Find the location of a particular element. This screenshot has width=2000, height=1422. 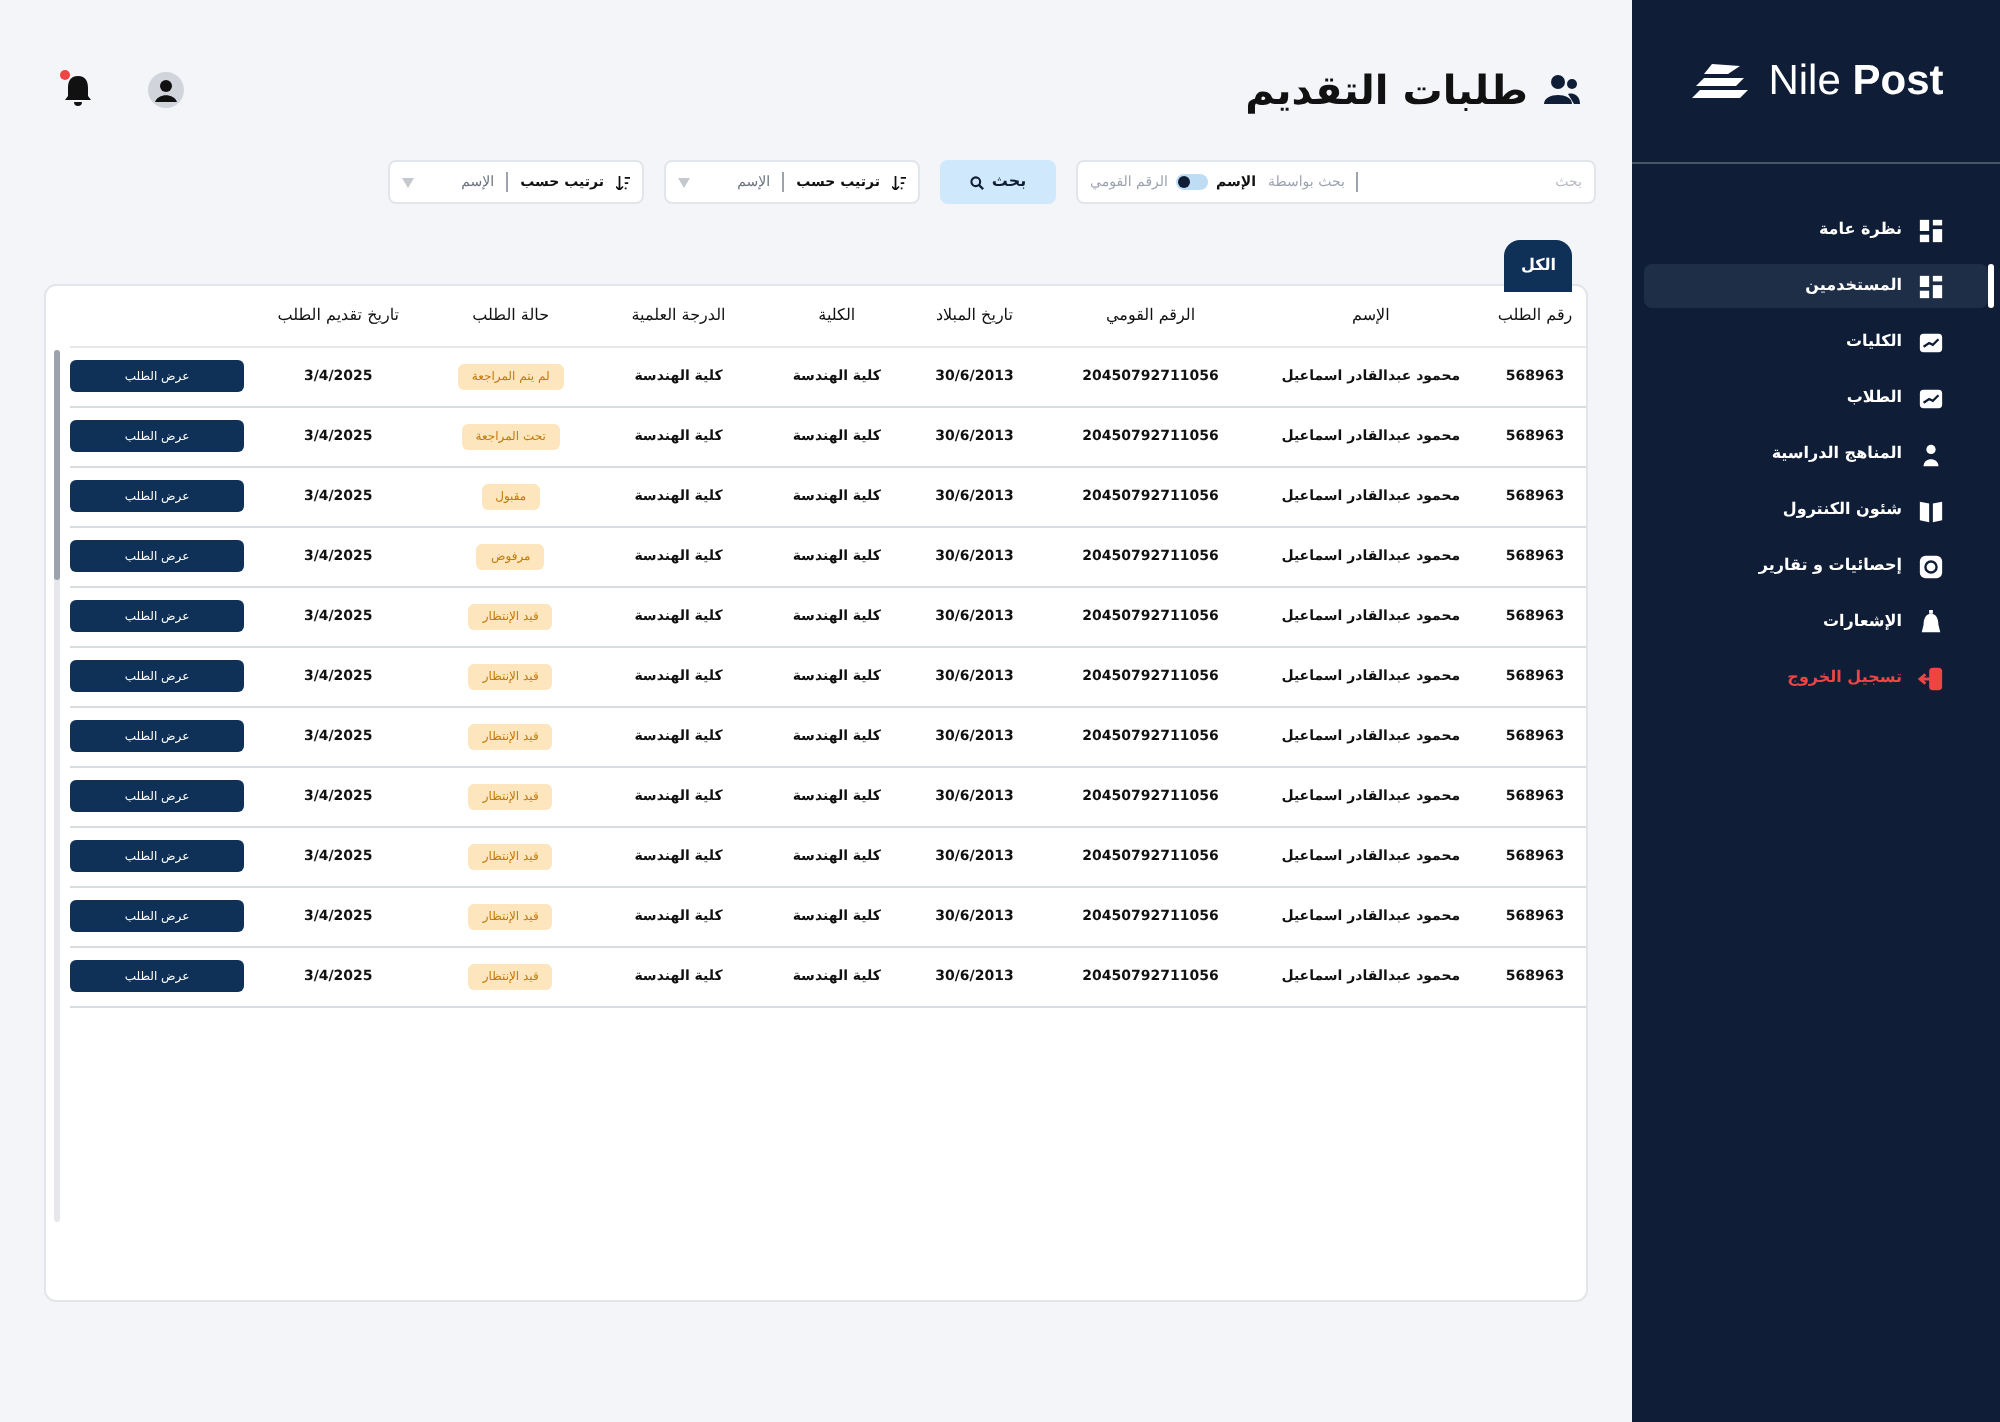

column-header: الإسم is located at coordinates (1371, 316).